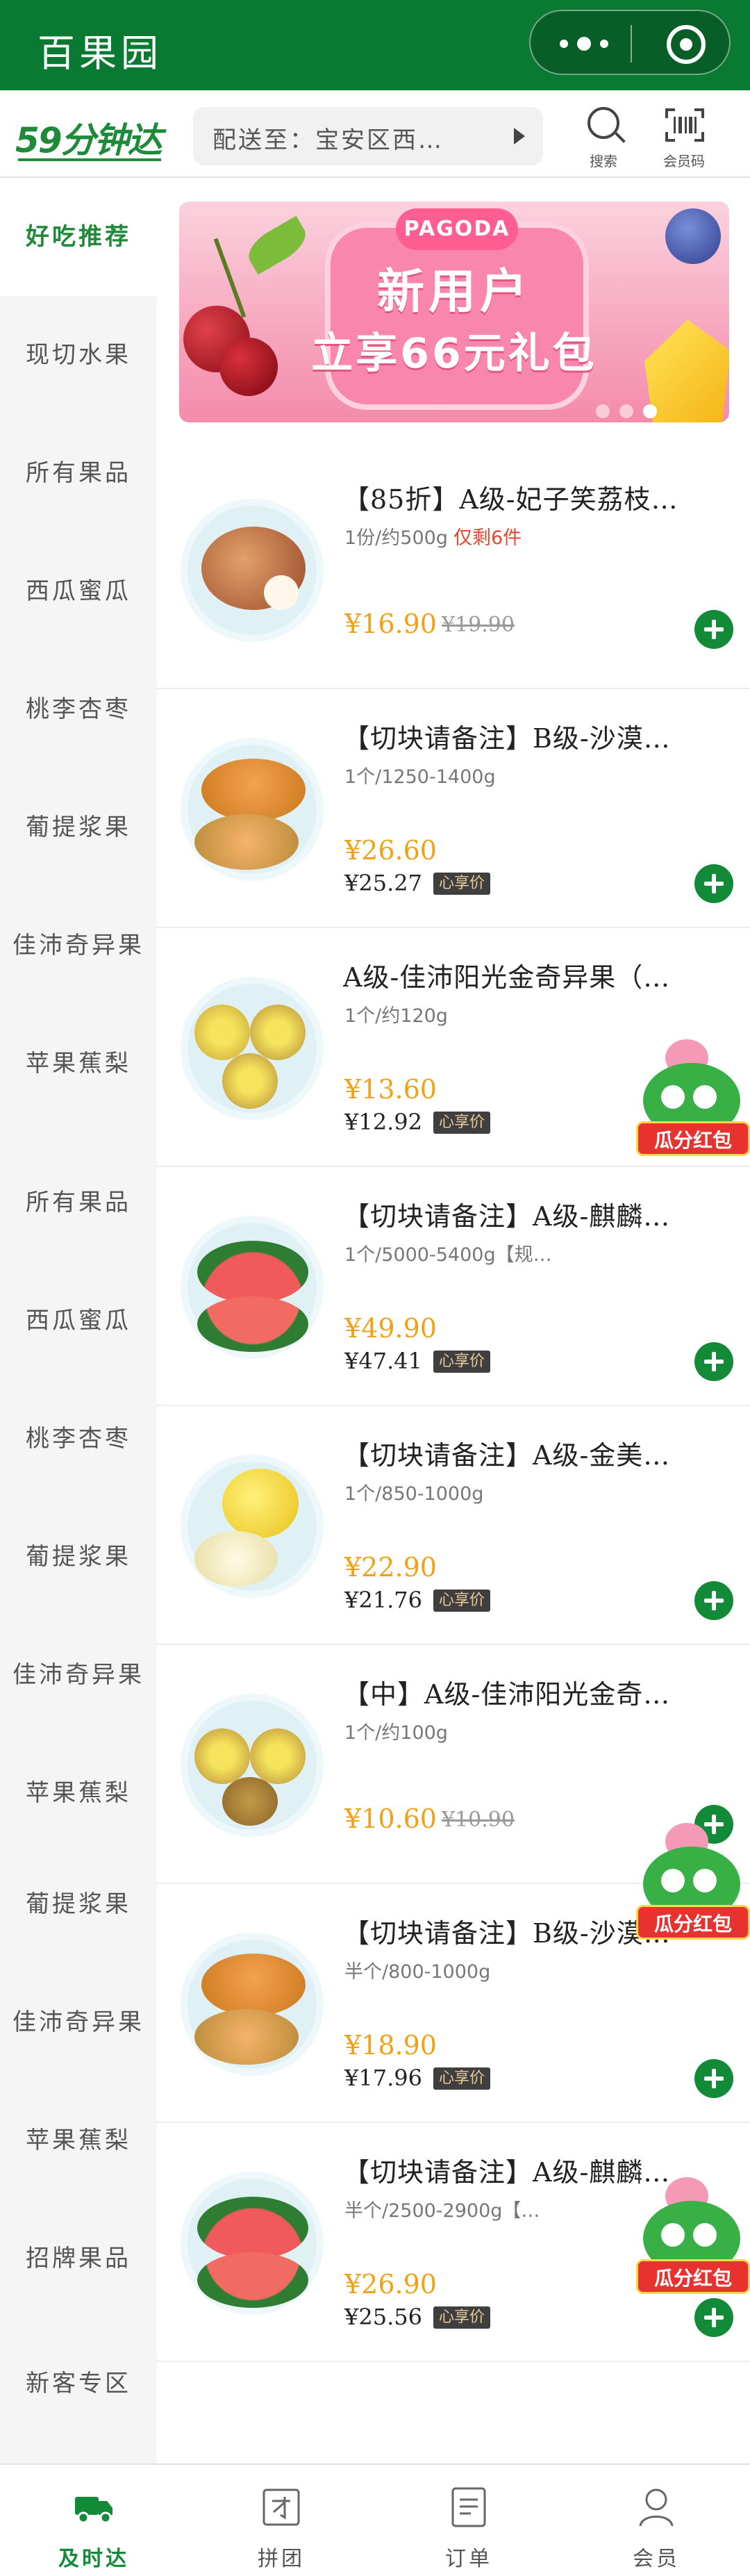 The width and height of the screenshot is (750, 2576). Describe the element at coordinates (420, 777) in the screenshot. I see `product-spec: 1个/1250-1400g` at that location.